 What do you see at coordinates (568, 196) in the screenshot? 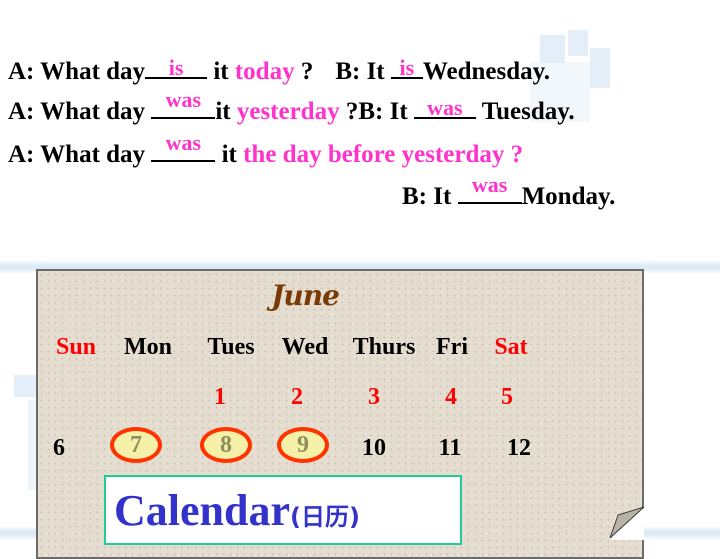
I see `day-word: Monday.` at bounding box center [568, 196].